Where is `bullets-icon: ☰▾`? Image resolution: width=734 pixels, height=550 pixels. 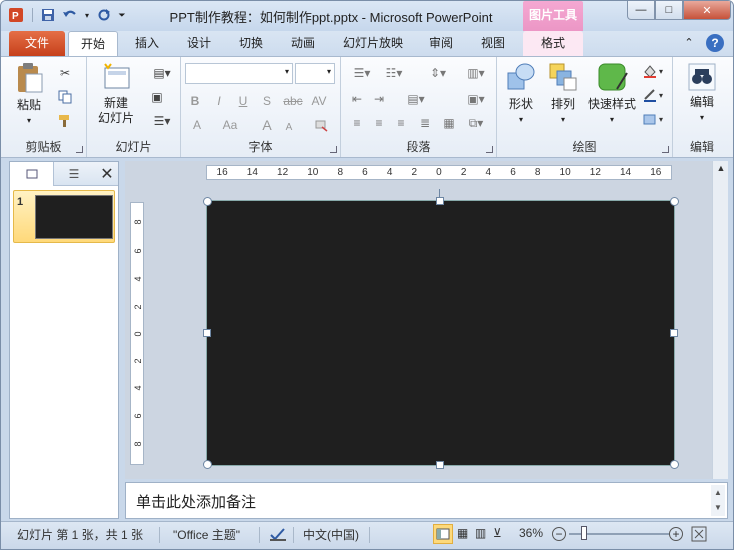 bullets-icon: ☰▾ is located at coordinates (362, 73).